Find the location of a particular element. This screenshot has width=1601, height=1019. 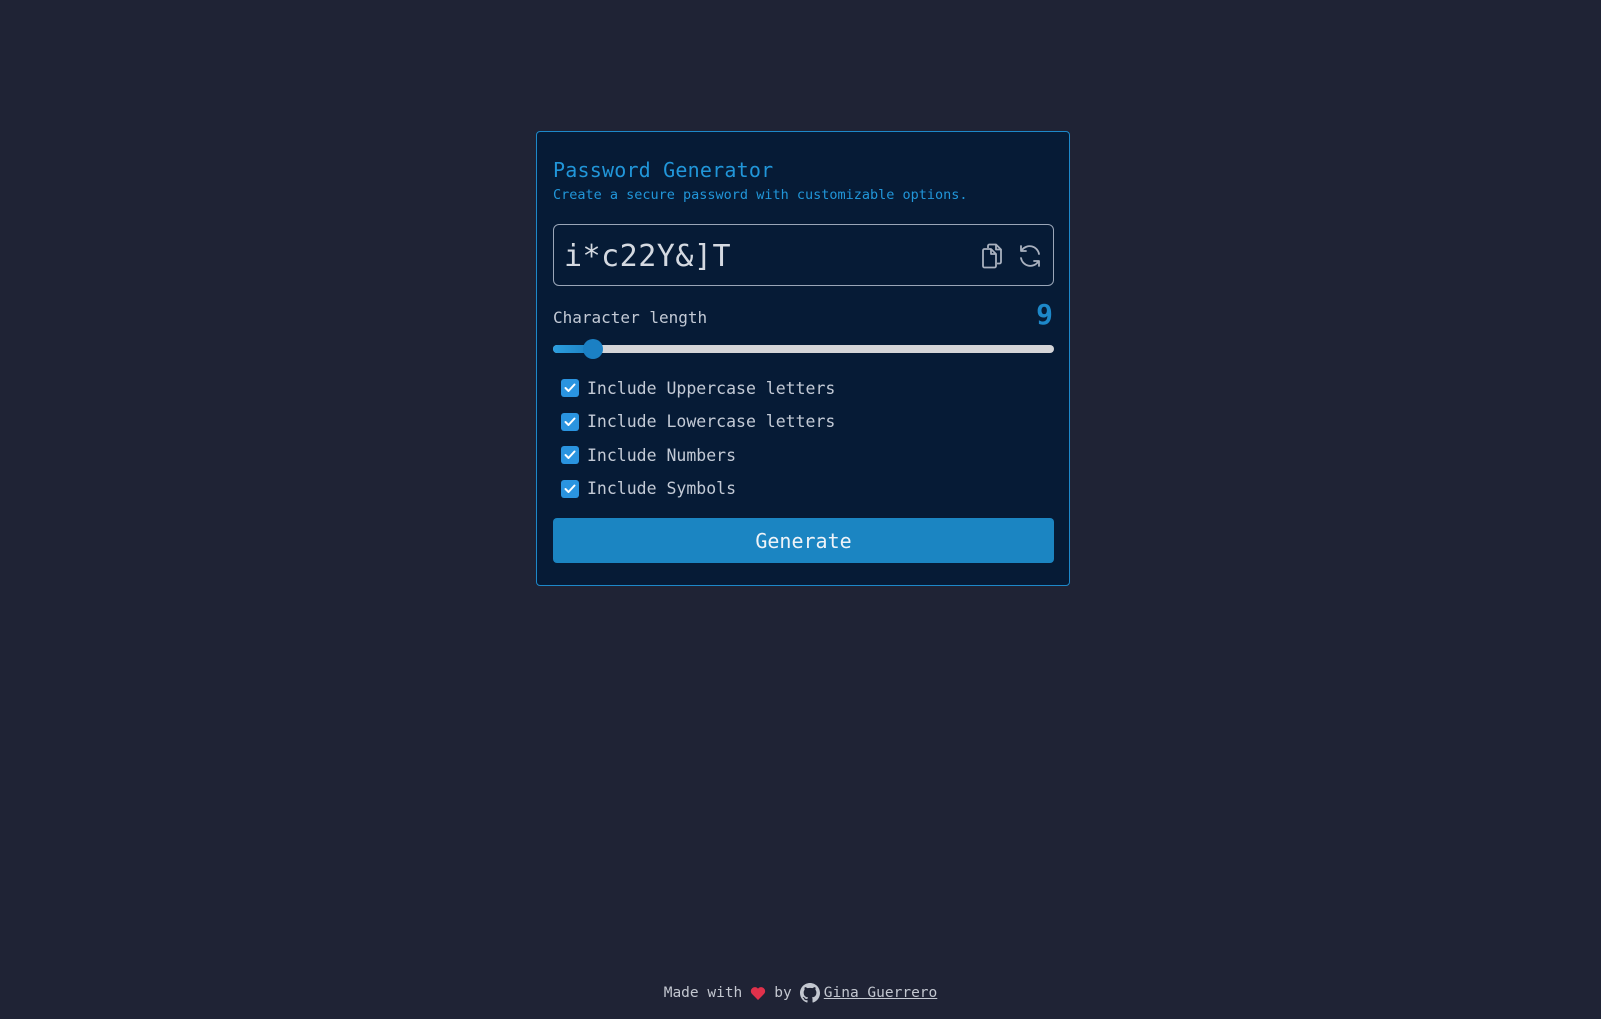

option-numbers: Include Numbers is located at coordinates (698, 455).